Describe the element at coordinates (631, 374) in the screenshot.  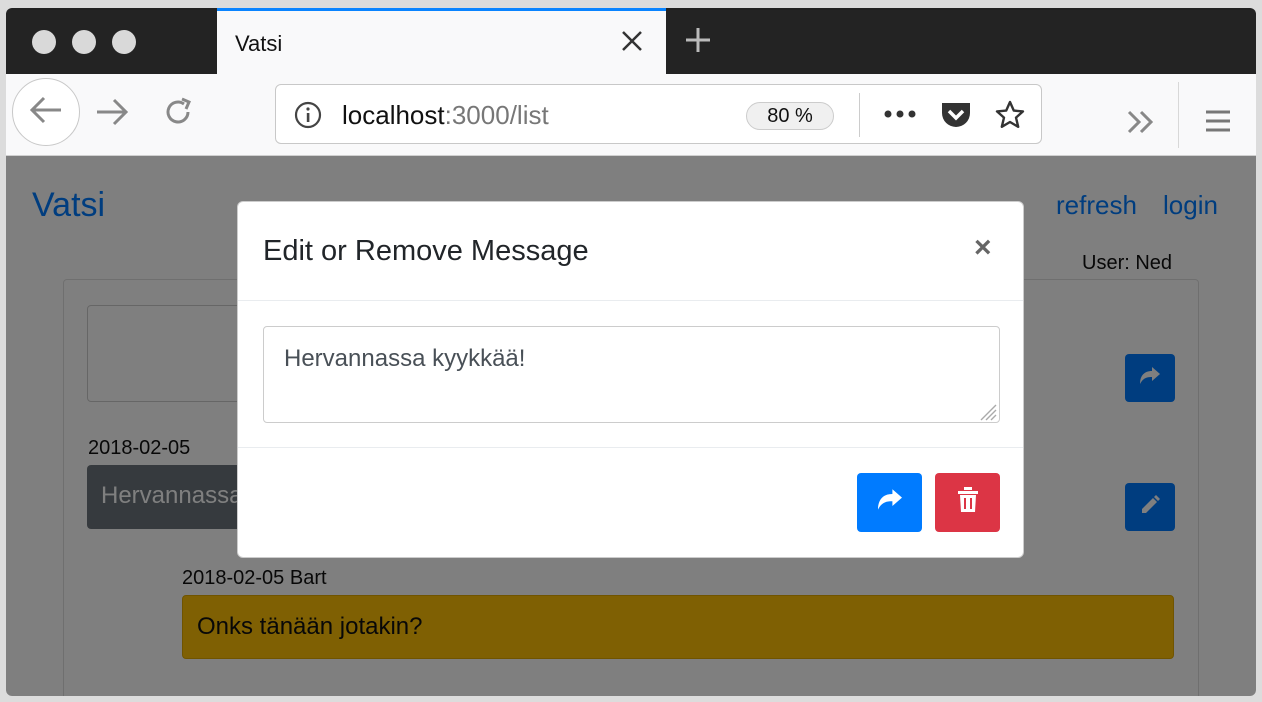
I see `message-edit-textarea: Hervannassa kyykkää!` at that location.